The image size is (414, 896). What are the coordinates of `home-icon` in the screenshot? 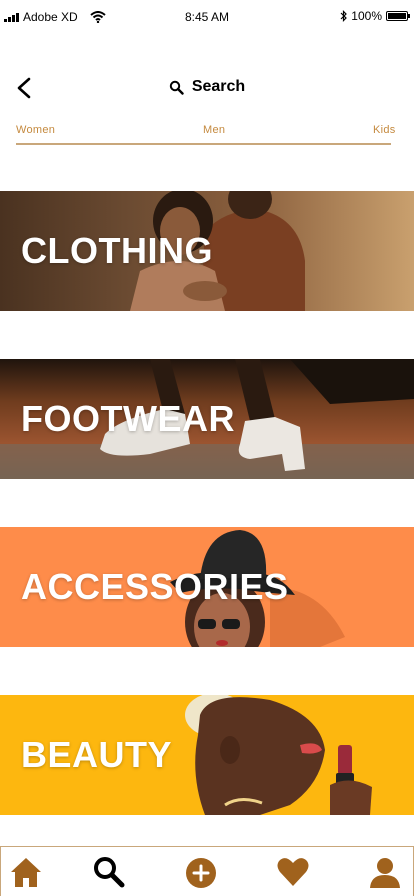 It's located at (26, 872).